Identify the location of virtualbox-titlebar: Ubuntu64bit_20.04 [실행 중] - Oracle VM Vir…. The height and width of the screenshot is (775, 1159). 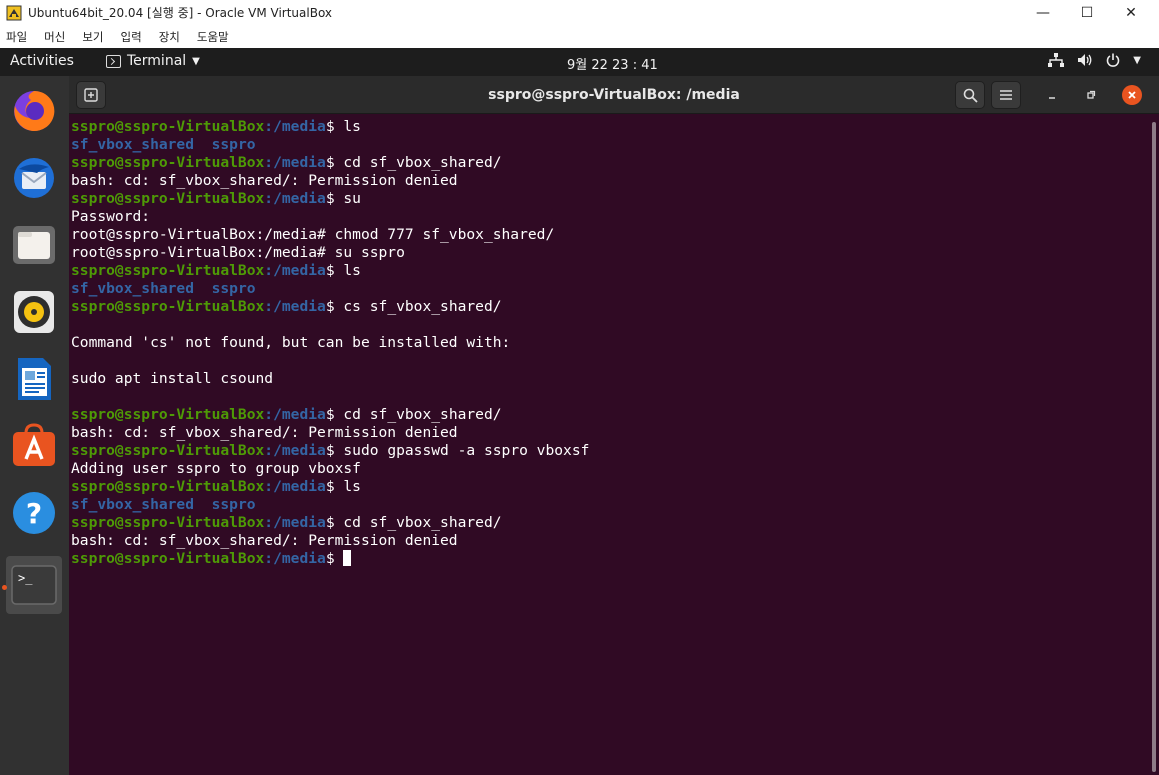
(579, 13).